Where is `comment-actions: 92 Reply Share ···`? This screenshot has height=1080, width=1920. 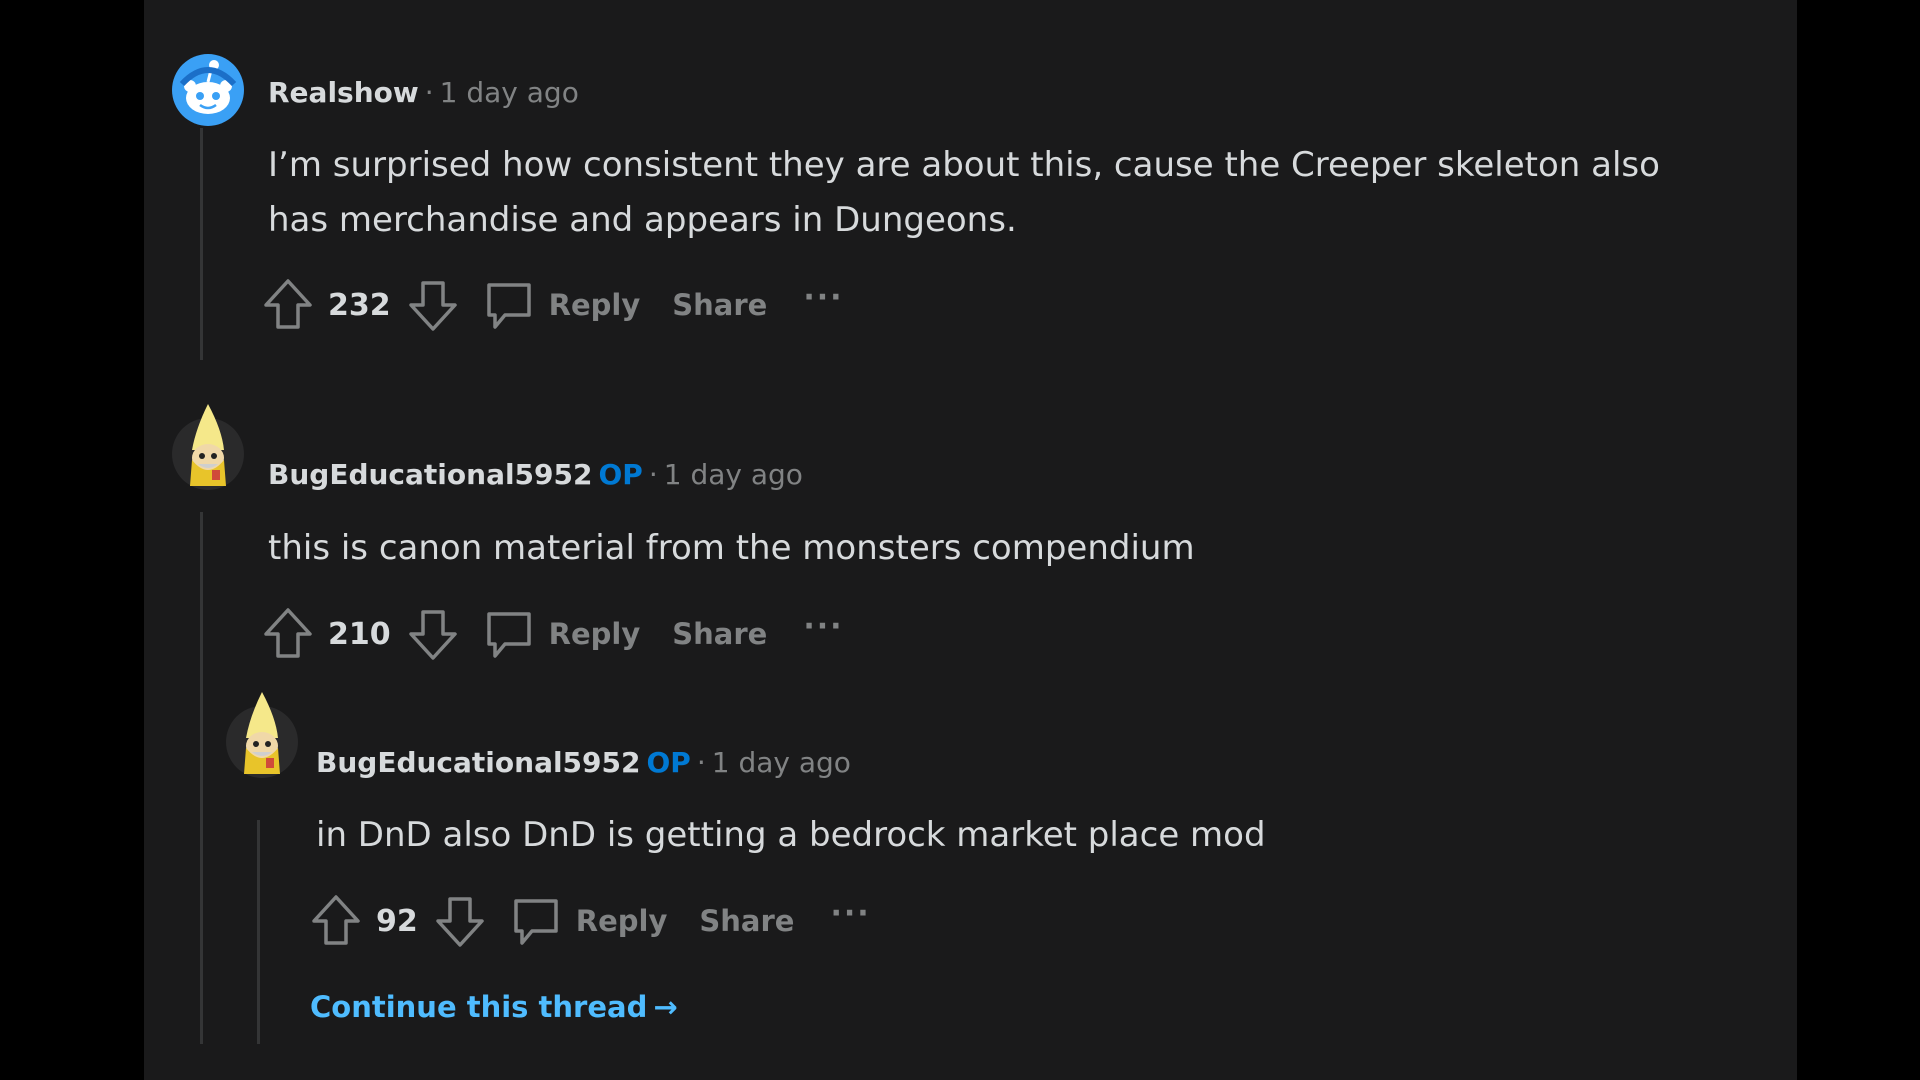
comment-actions: 92 Reply Share ··· is located at coordinates (590, 921).